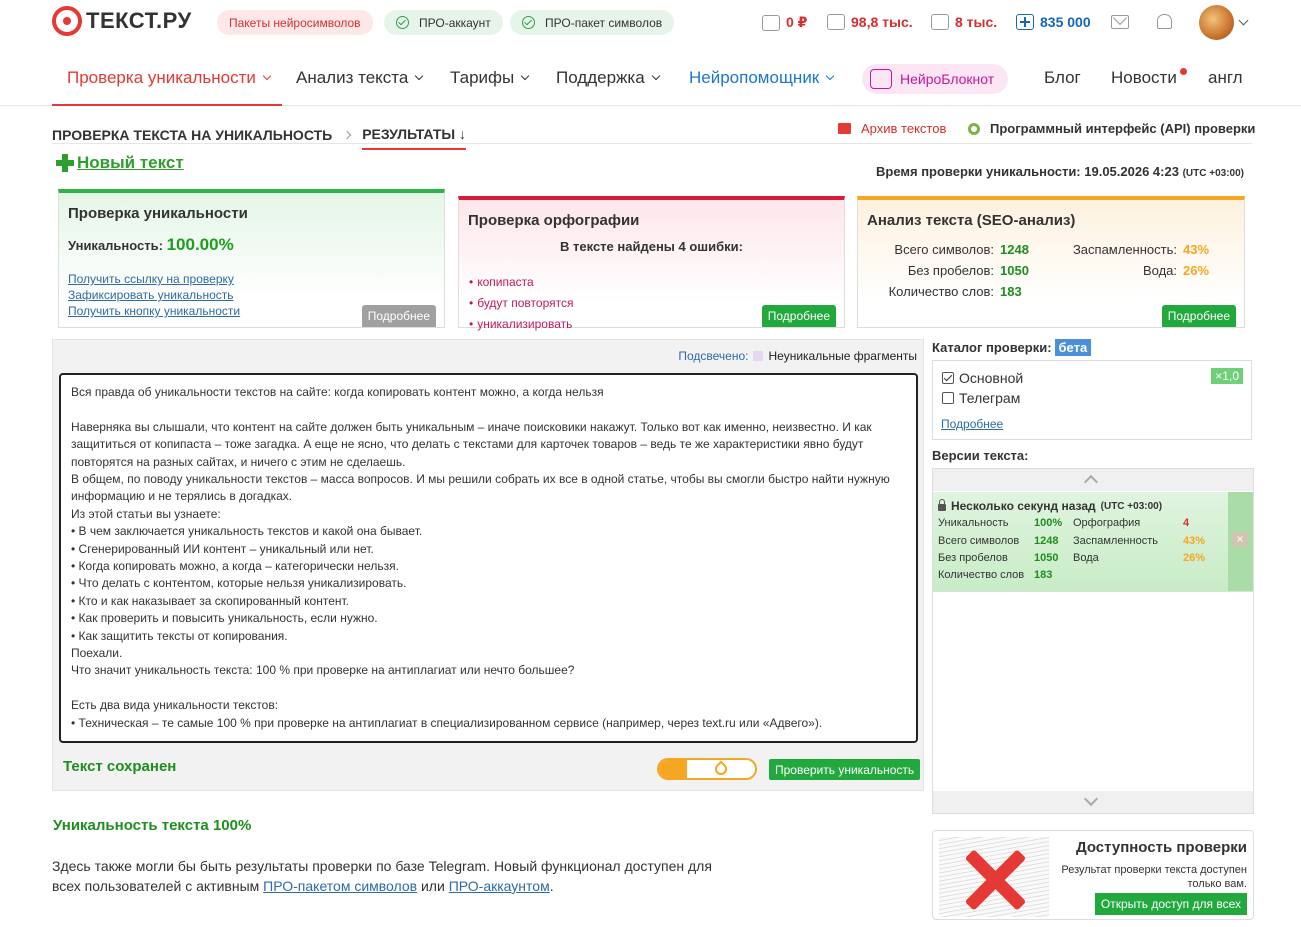 The width and height of the screenshot is (1301, 927). Describe the element at coordinates (1198, 316) in the screenshot. I see `seo-more-button: Подробнее` at that location.